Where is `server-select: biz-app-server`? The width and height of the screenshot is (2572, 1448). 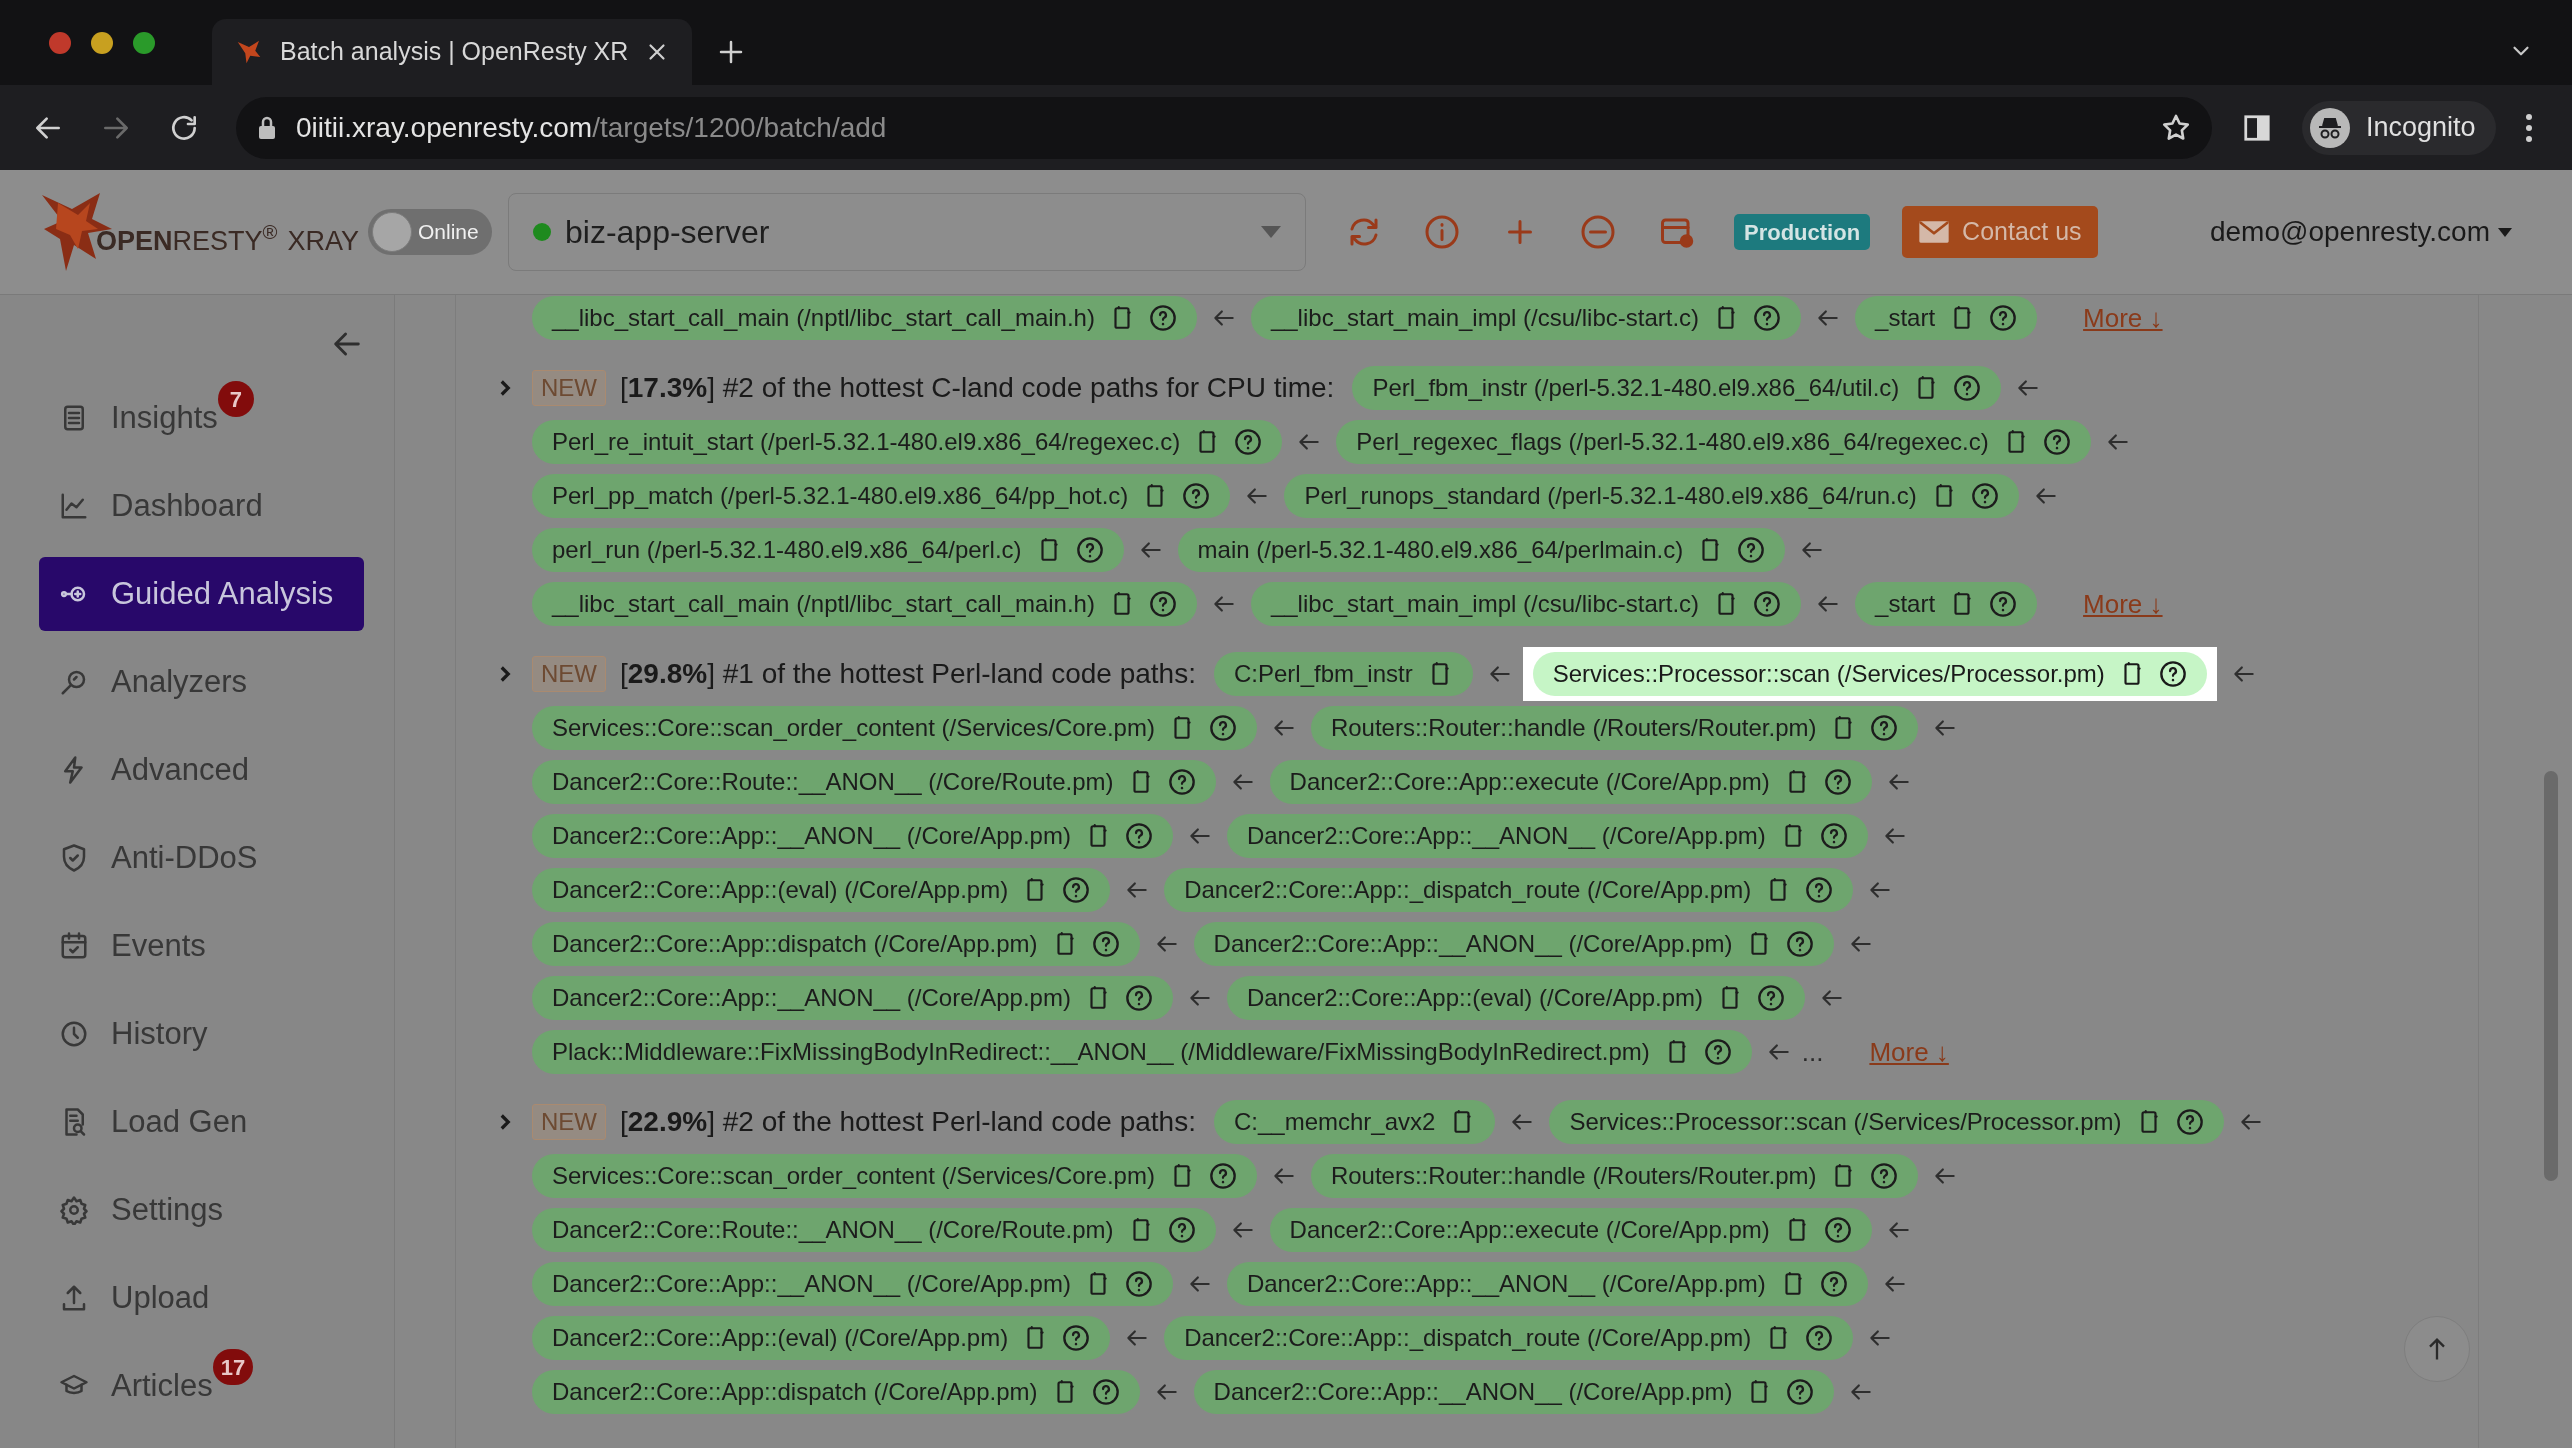 server-select: biz-app-server is located at coordinates (907, 232).